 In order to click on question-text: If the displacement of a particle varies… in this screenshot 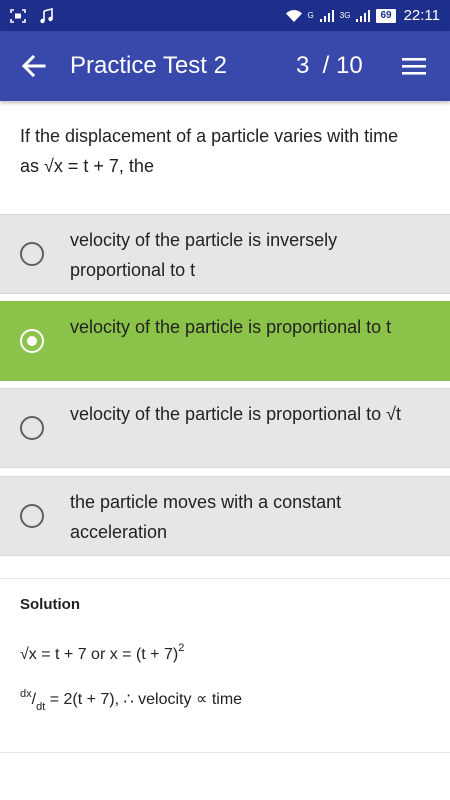, I will do `click(209, 151)`.